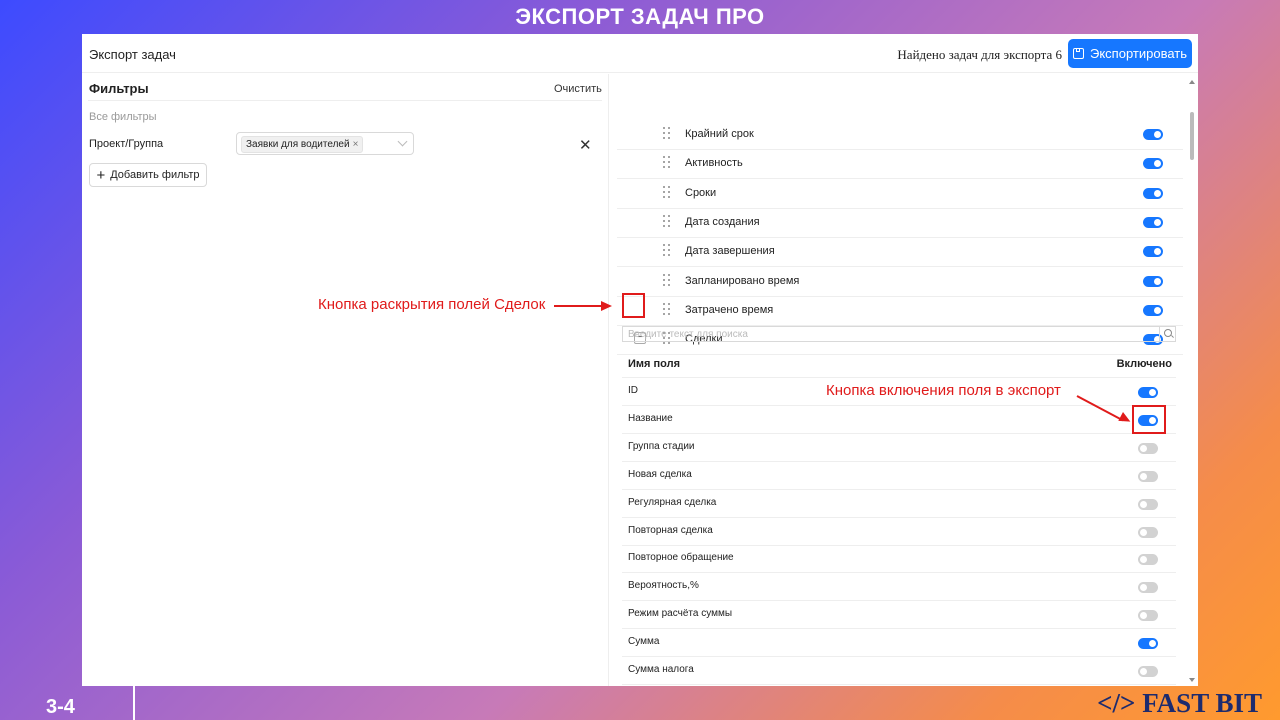 Image resolution: width=1280 pixels, height=720 pixels. What do you see at coordinates (1192, 136) in the screenshot?
I see `scroll-thumb` at bounding box center [1192, 136].